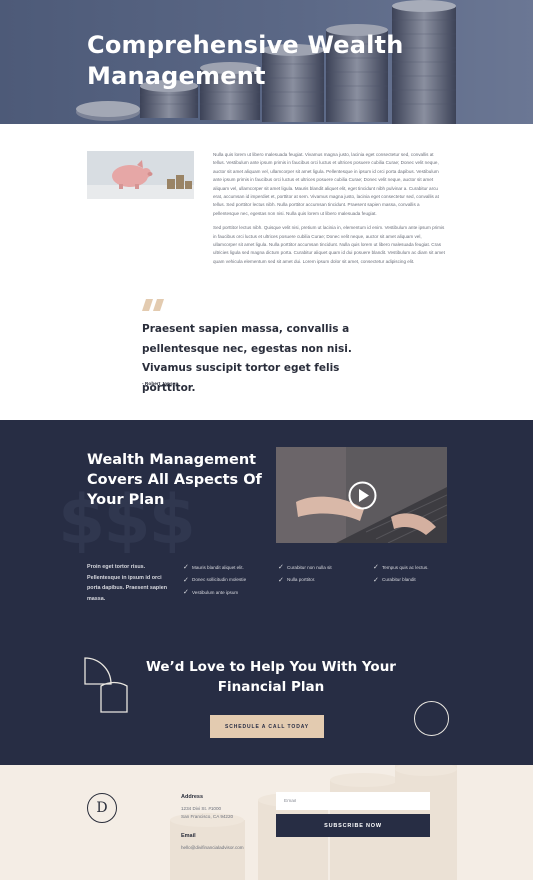 This screenshot has height=880, width=533. I want to click on check-item: ✓ Tempus quis ac lectus., so click(400, 567).